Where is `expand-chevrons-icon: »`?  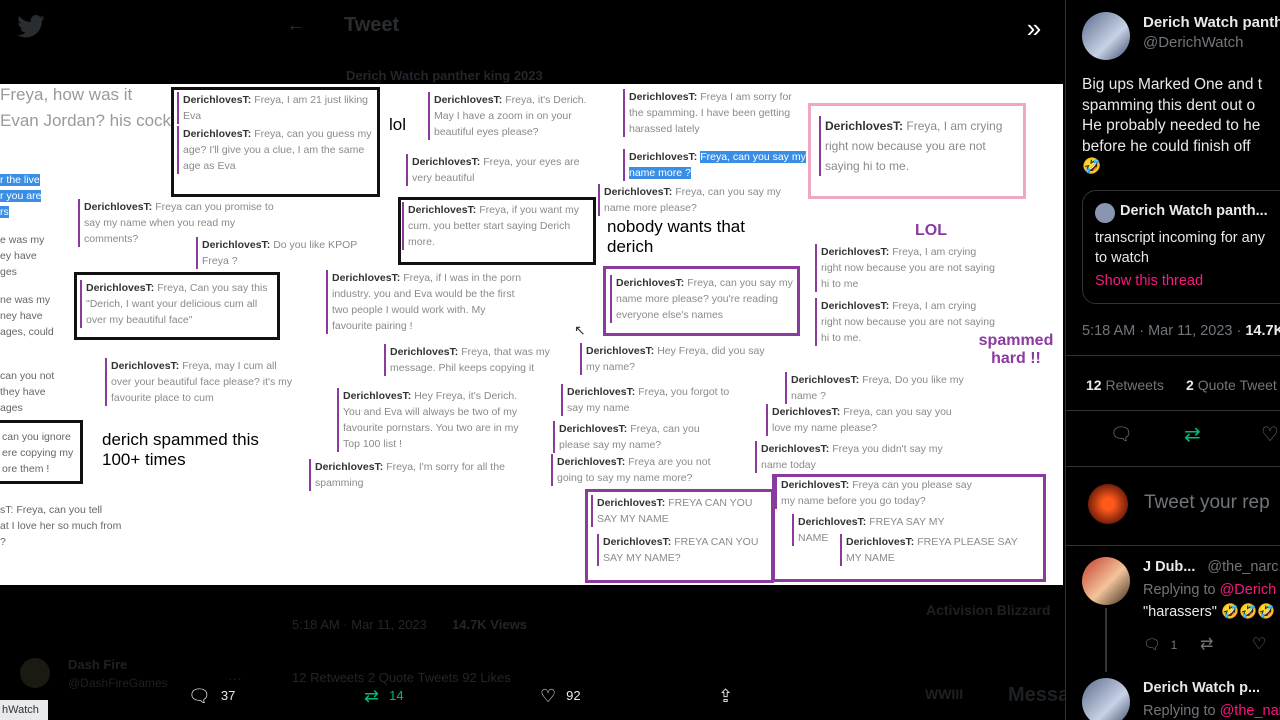
expand-chevrons-icon: » is located at coordinates (1034, 28).